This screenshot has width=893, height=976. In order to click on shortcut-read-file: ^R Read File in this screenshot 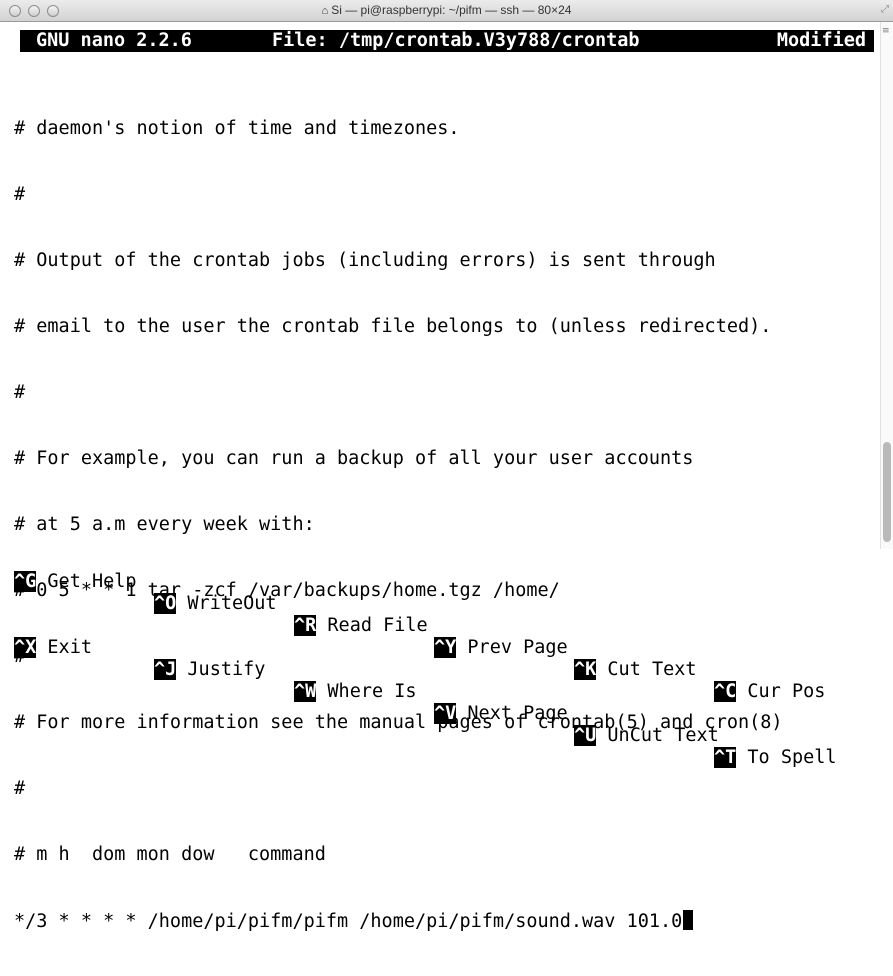, I will do `click(361, 626)`.